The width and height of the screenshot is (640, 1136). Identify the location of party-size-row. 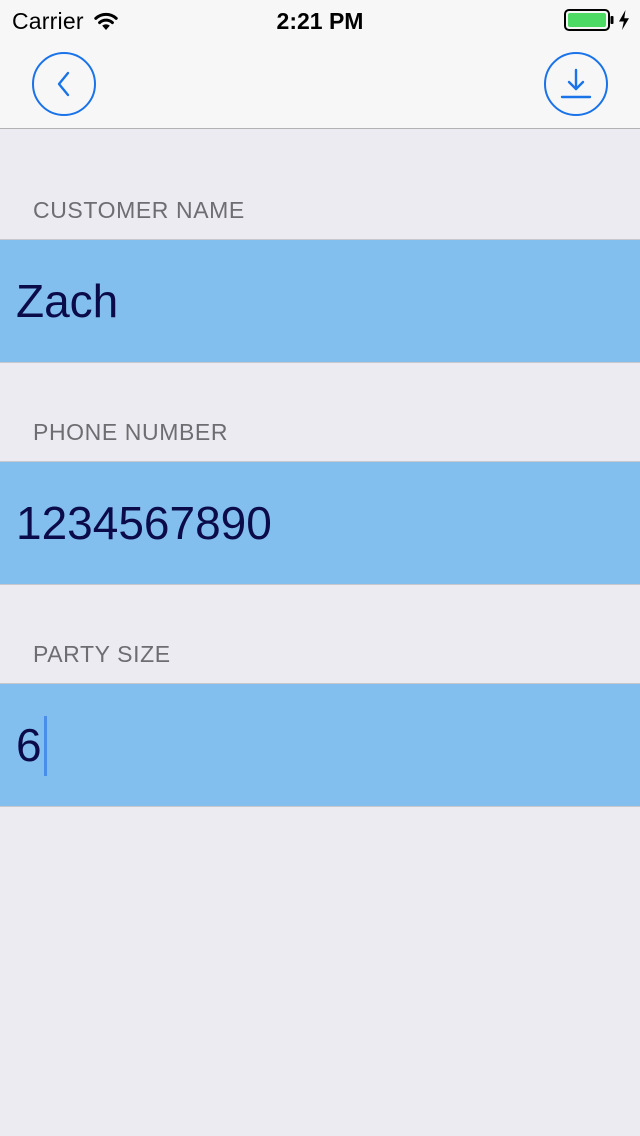
(320, 745).